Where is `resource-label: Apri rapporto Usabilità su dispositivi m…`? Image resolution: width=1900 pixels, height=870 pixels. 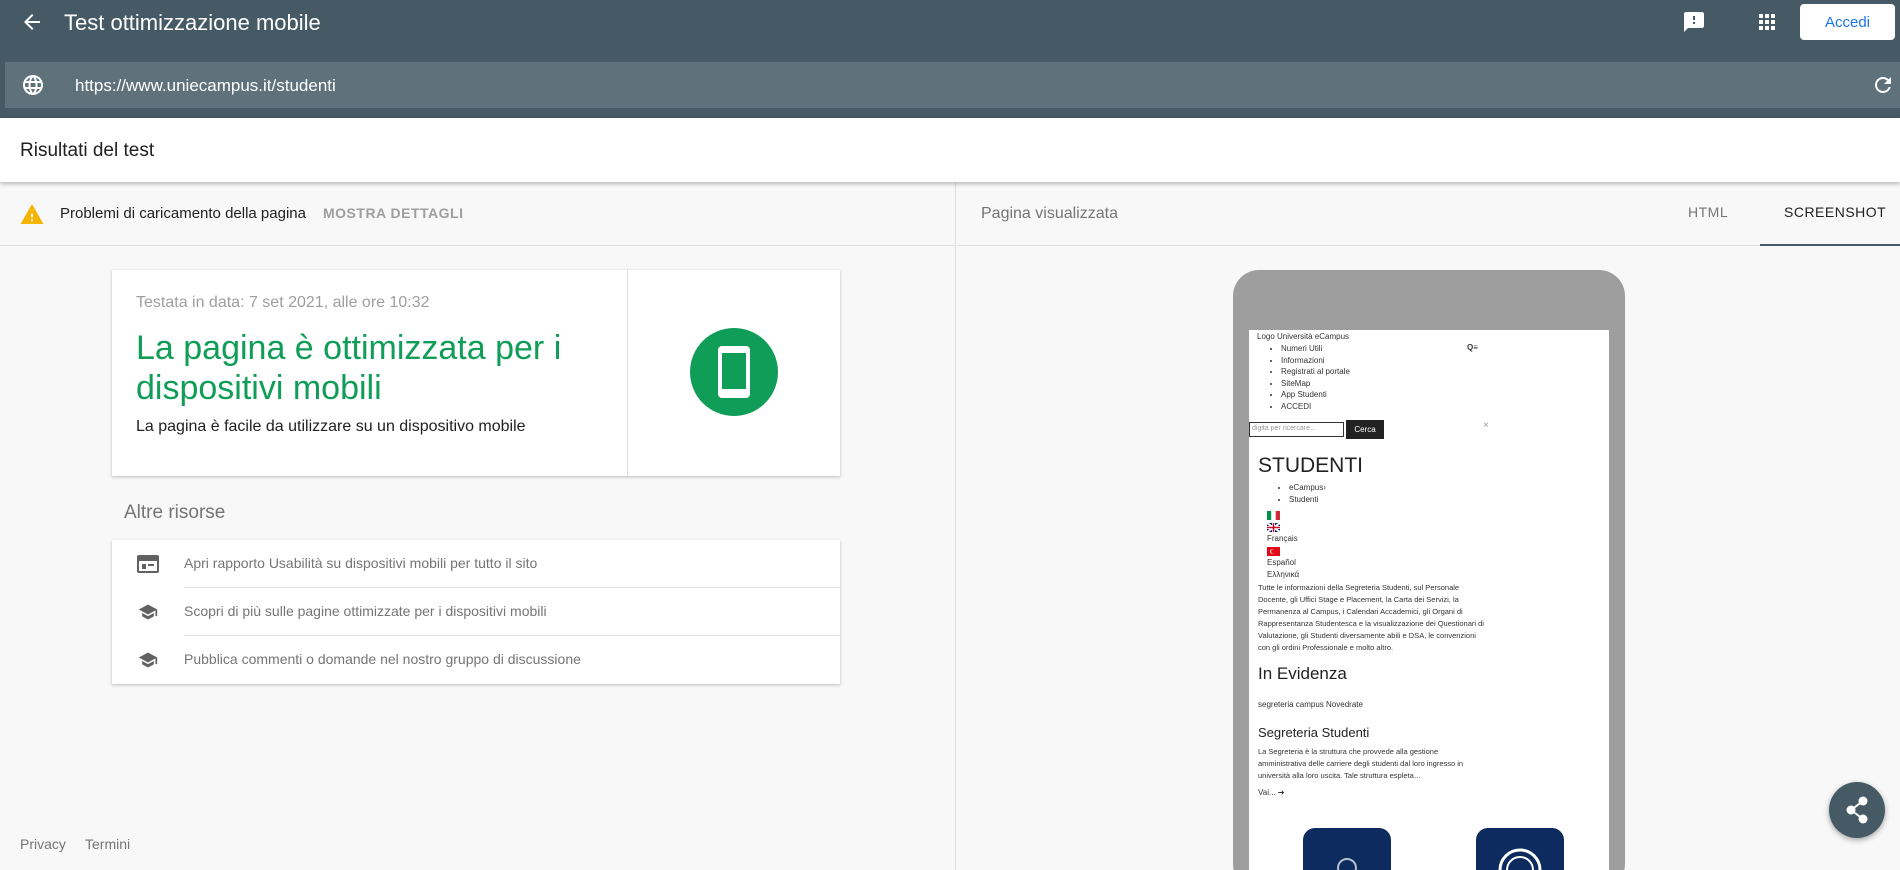
resource-label: Apri rapporto Usabilità su dispositivi m… is located at coordinates (360, 563).